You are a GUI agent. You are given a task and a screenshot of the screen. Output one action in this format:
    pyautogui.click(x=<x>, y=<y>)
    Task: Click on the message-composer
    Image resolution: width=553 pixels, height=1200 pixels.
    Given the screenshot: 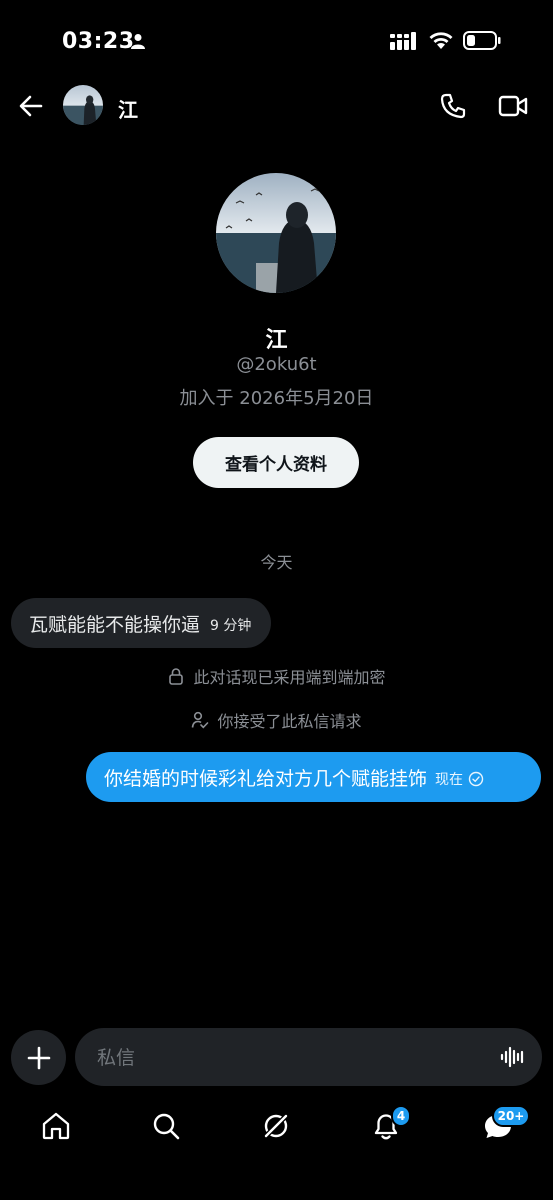 What is the action you would take?
    pyautogui.click(x=308, y=1058)
    